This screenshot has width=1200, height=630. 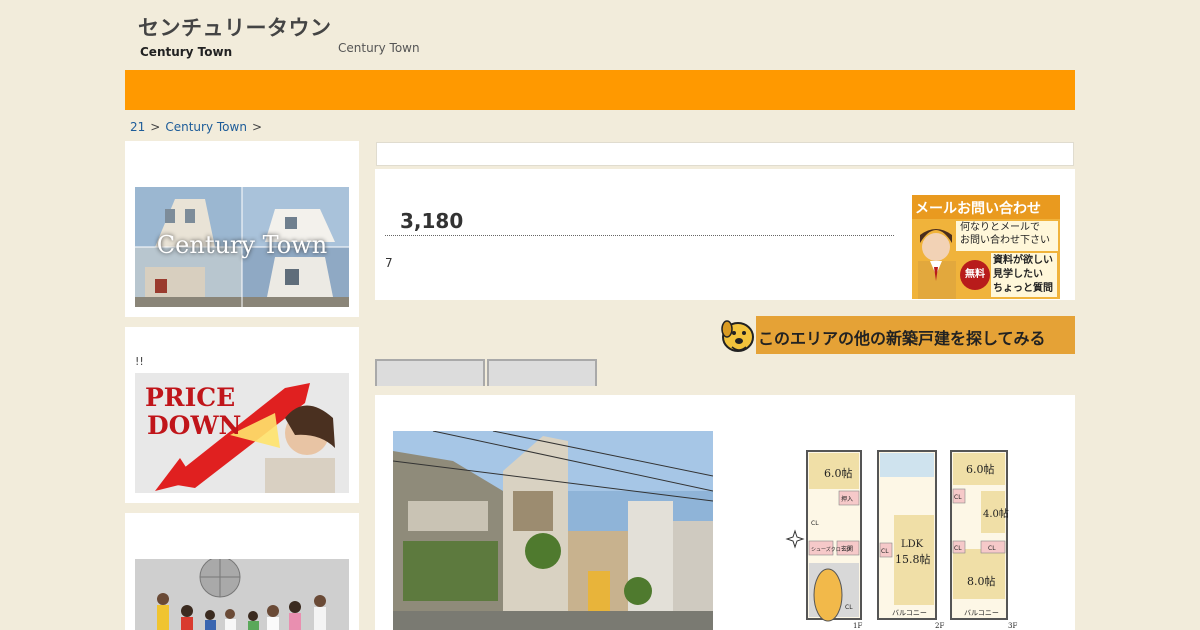 What do you see at coordinates (242, 594) in the screenshot?
I see `kids-globe-banner` at bounding box center [242, 594].